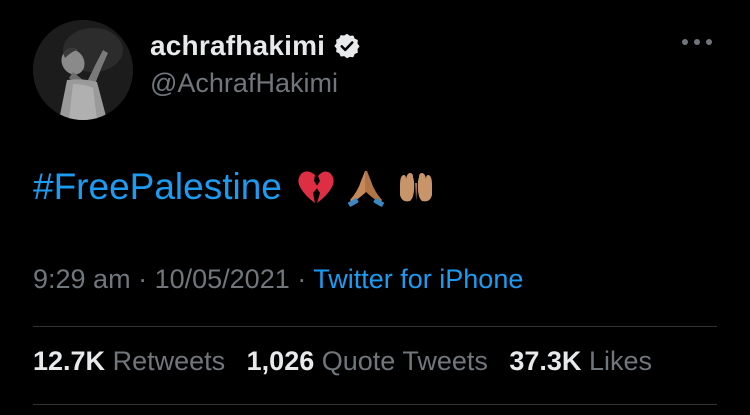 The width and height of the screenshot is (750, 415). I want to click on hashtag-link: #FreePalestine, so click(157, 187).